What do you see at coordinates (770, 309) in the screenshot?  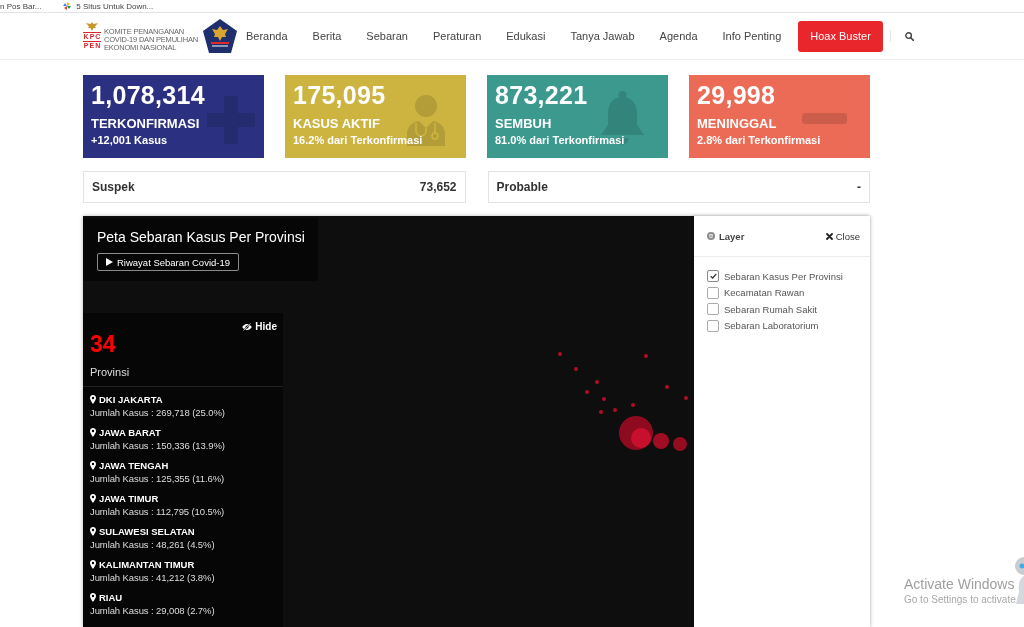 I see `layer-option-label: Sebaran Rumah Sakit` at bounding box center [770, 309].